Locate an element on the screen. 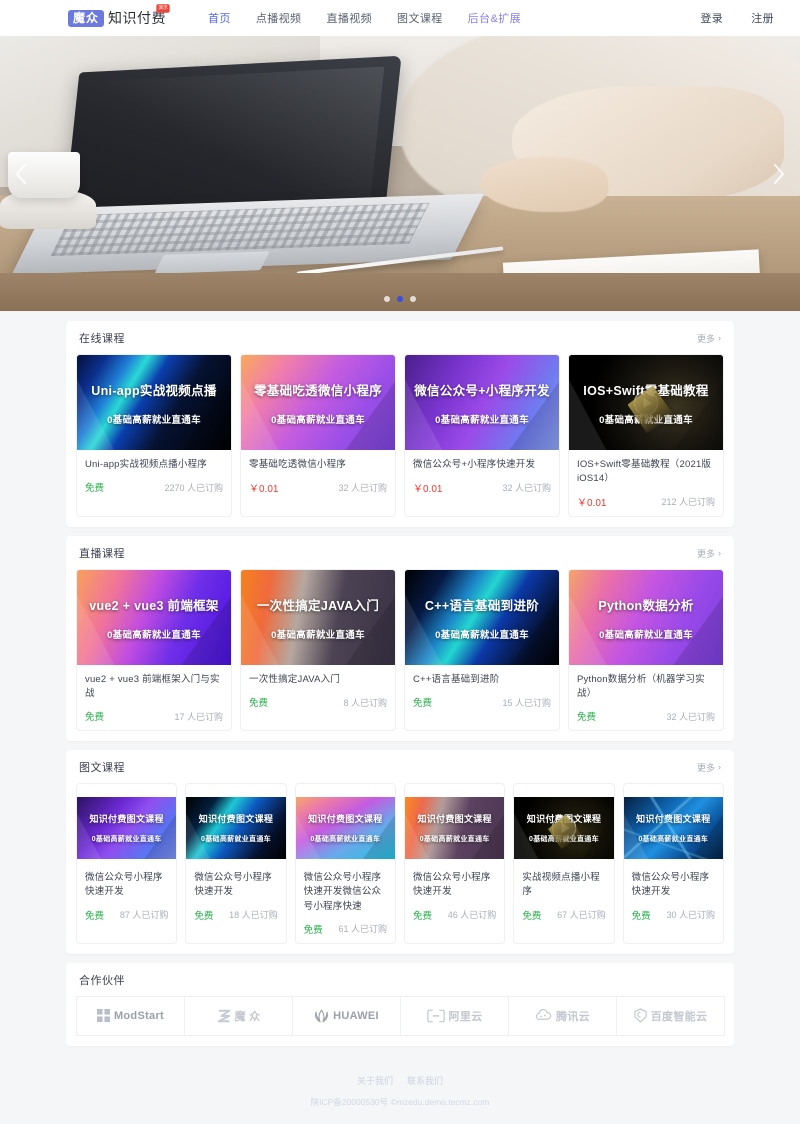 Image resolution: width=800 pixels, height=1124 pixels. aliyun-bracket-icon is located at coordinates (435, 1016).